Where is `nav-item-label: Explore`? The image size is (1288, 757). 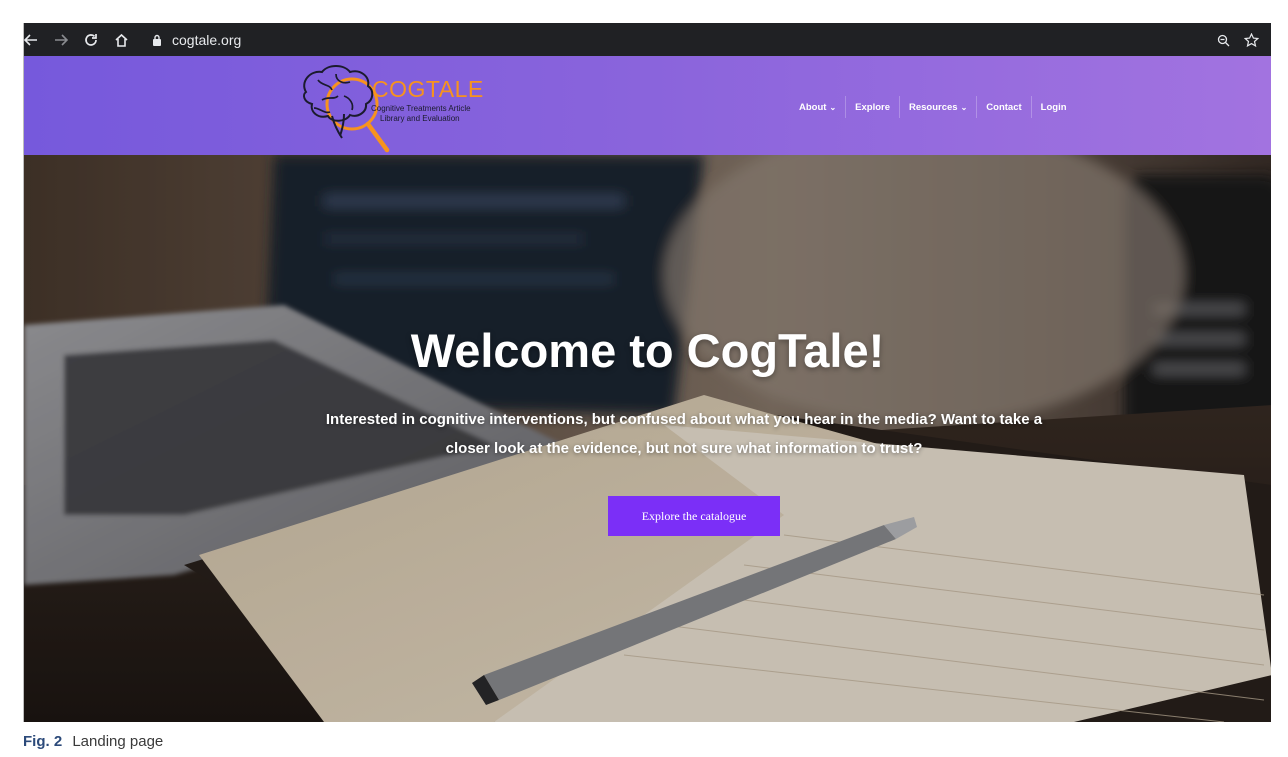
nav-item-label: Explore is located at coordinates (872, 107).